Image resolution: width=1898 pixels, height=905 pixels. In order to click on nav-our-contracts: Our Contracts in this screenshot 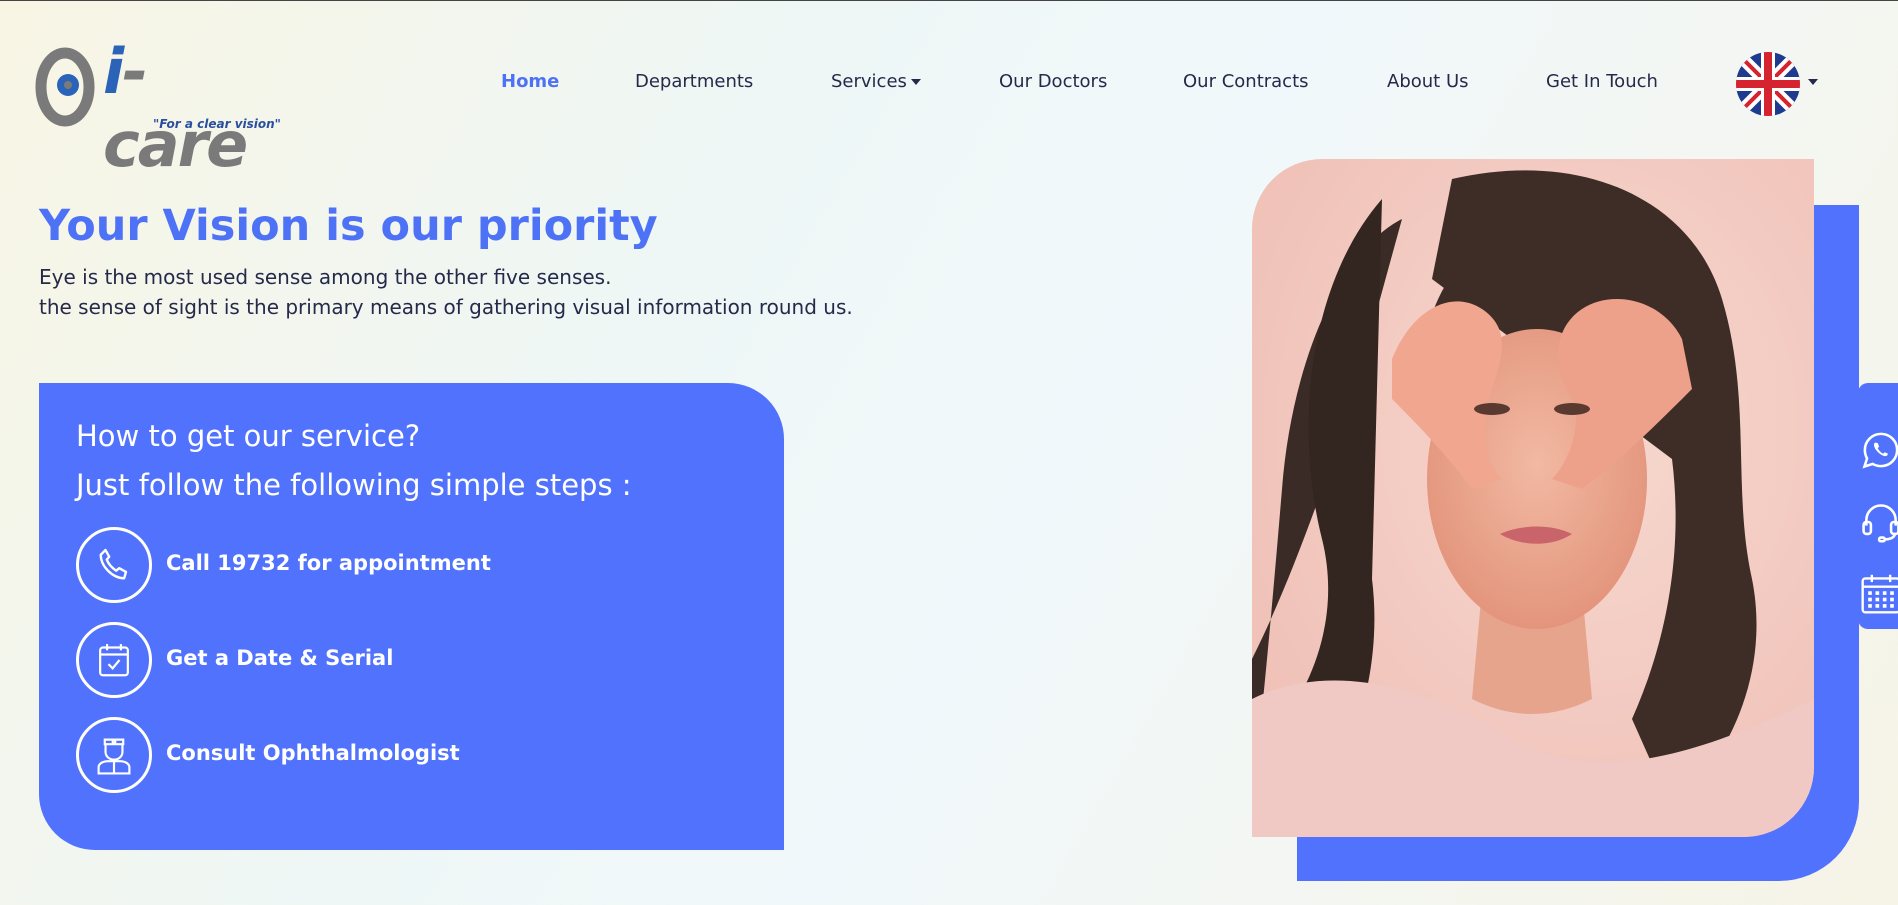, I will do `click(1246, 81)`.